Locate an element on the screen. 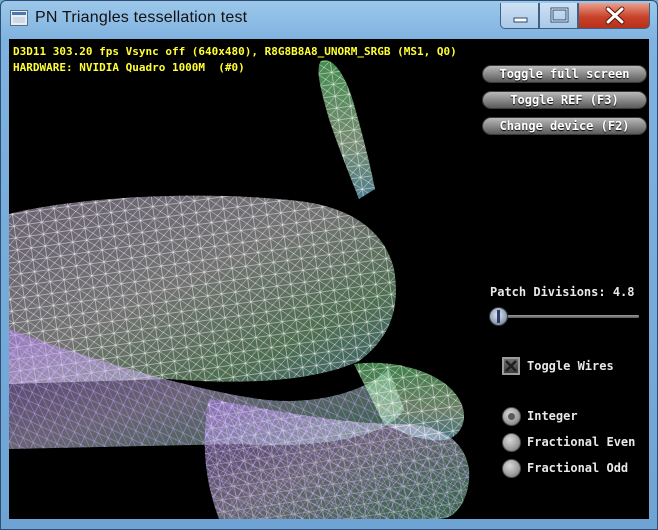  toggle-ref-button: Toggle REF (F3) is located at coordinates (564, 100).